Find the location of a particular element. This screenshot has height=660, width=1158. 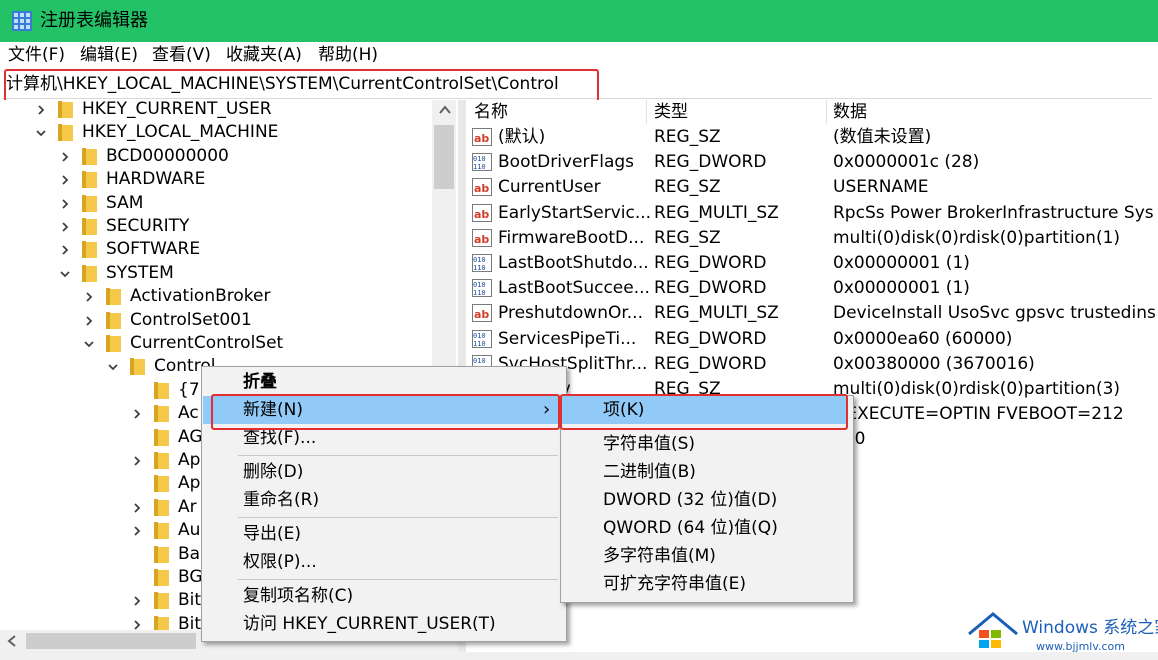

tree-scroll-thumb is located at coordinates (444, 157).